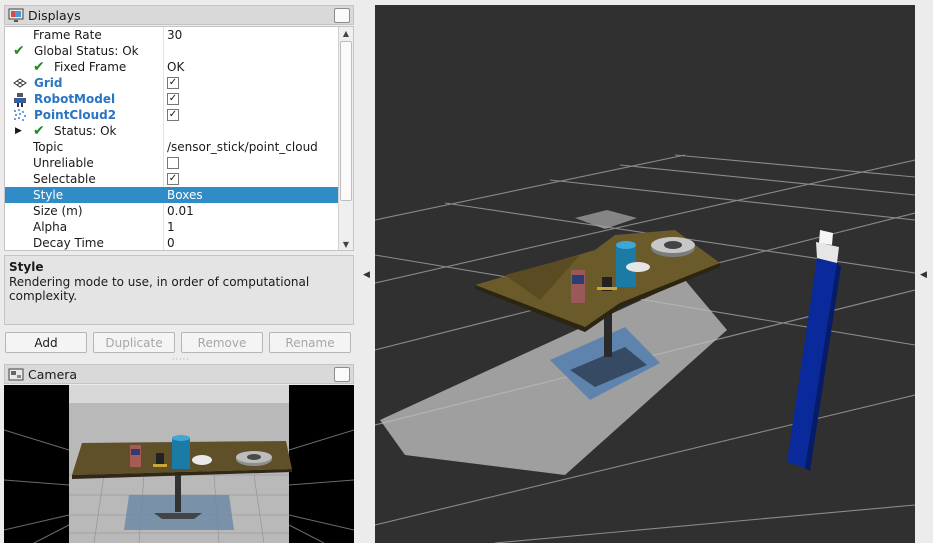  What do you see at coordinates (68, 243) in the screenshot?
I see `row-label: Decay Time` at bounding box center [68, 243].